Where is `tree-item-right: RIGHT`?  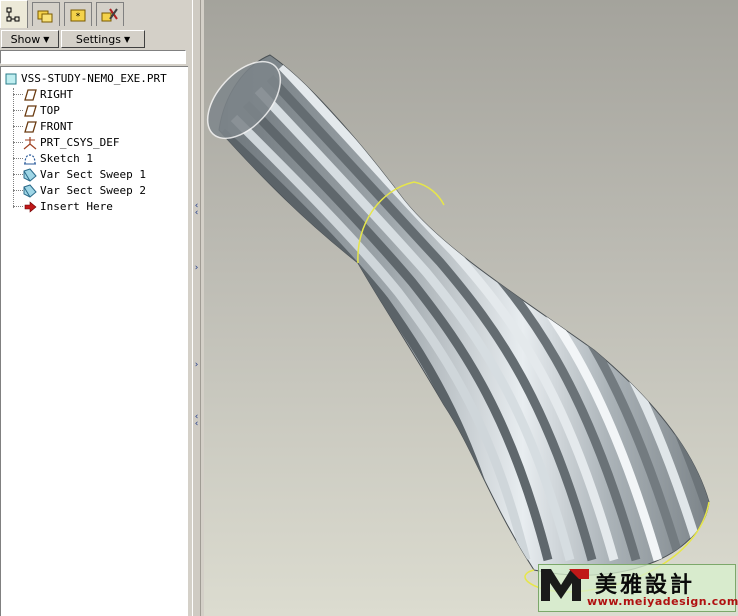
tree-item-right: RIGHT is located at coordinates (48, 94).